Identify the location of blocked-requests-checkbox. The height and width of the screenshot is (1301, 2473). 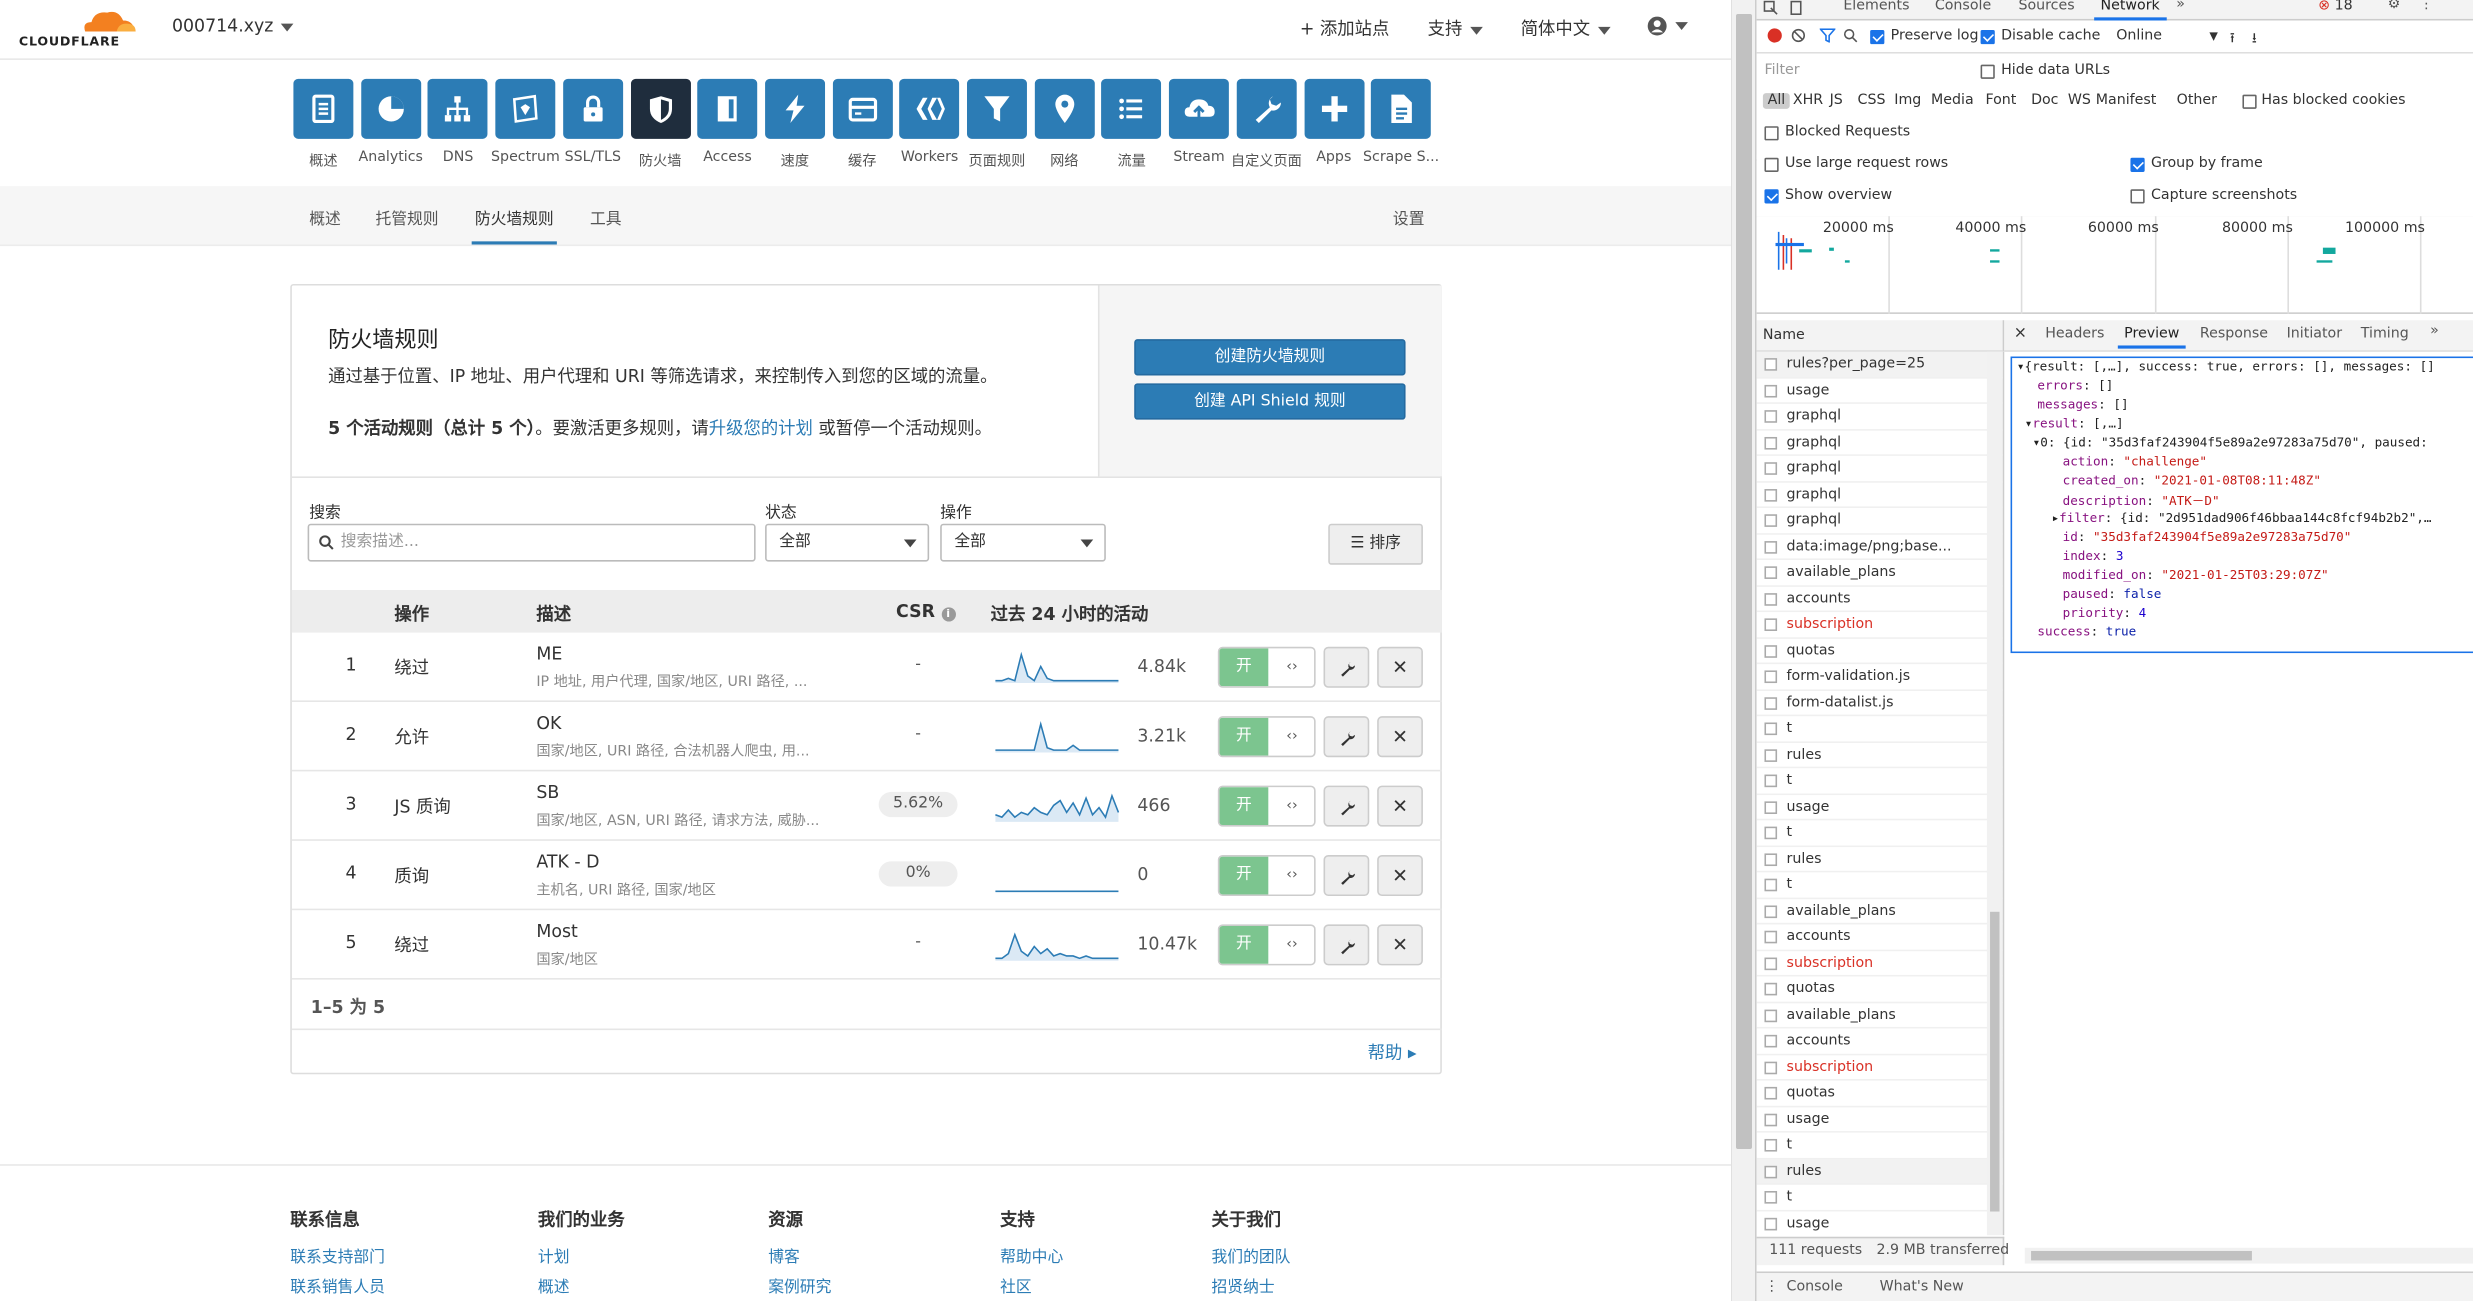
(1771, 133).